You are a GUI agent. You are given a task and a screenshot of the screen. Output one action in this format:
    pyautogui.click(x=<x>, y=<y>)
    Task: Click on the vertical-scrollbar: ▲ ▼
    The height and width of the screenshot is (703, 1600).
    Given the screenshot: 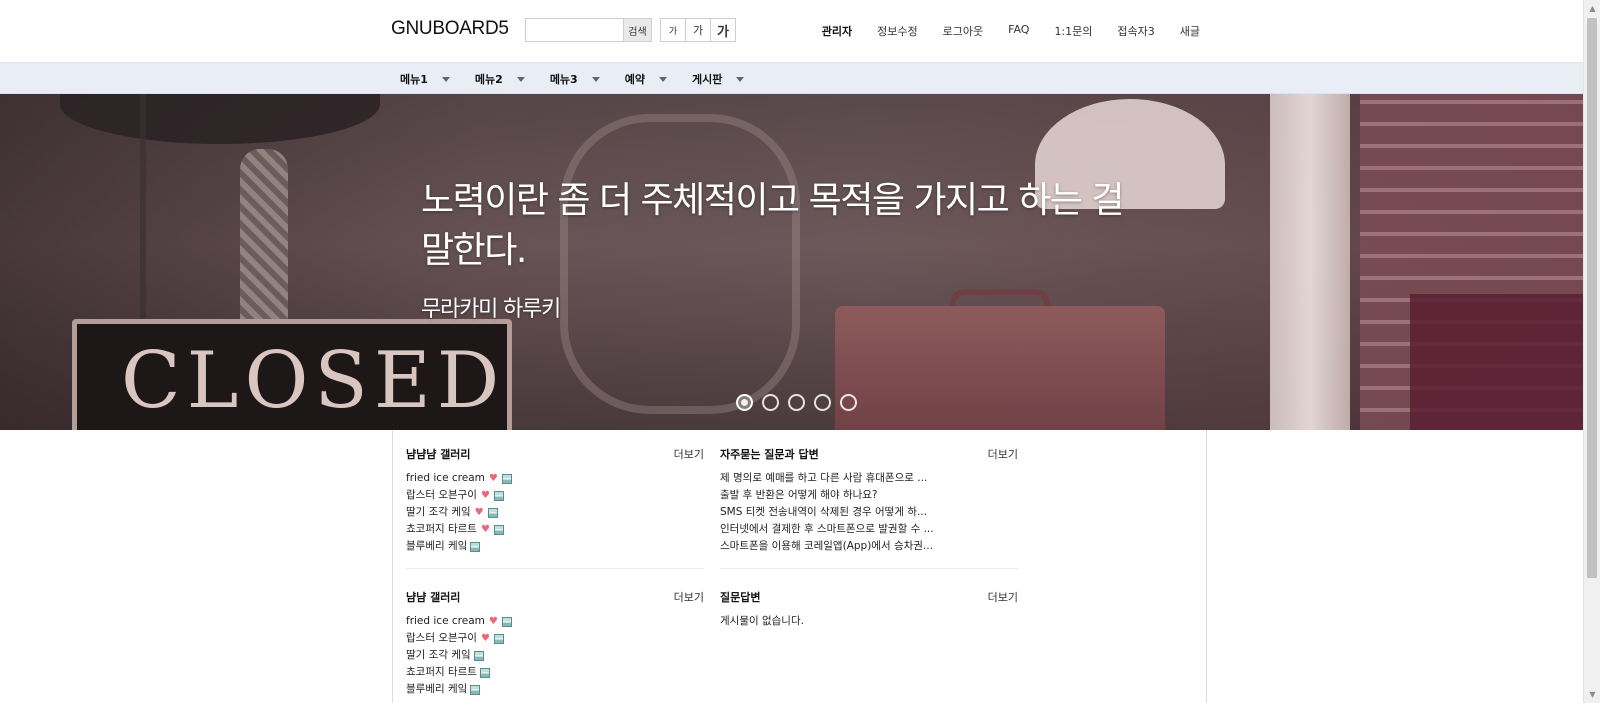 What is the action you would take?
    pyautogui.click(x=1591, y=351)
    